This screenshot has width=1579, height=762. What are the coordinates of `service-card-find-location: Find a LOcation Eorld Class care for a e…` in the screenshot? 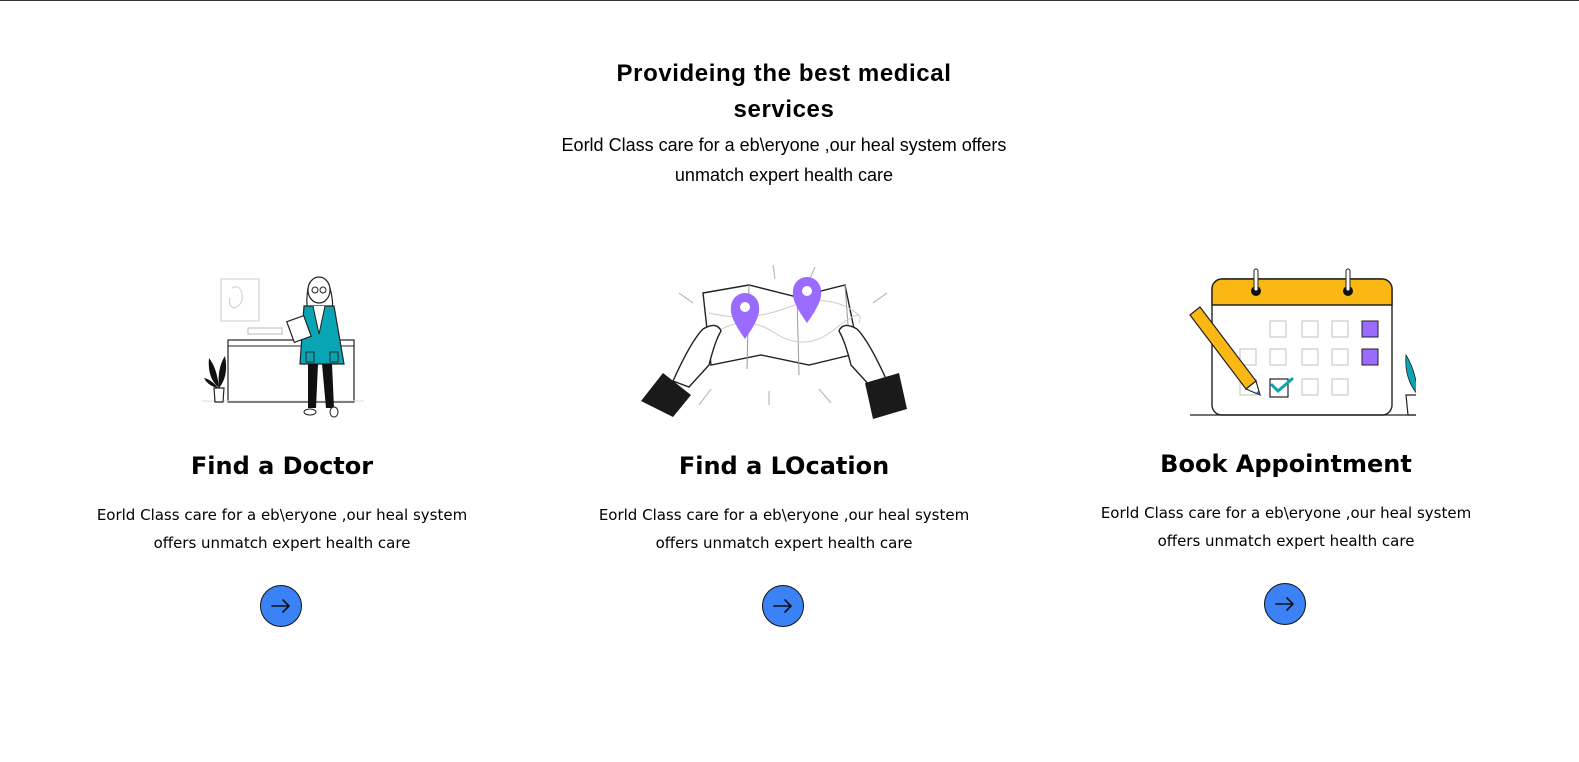 It's located at (784, 453).